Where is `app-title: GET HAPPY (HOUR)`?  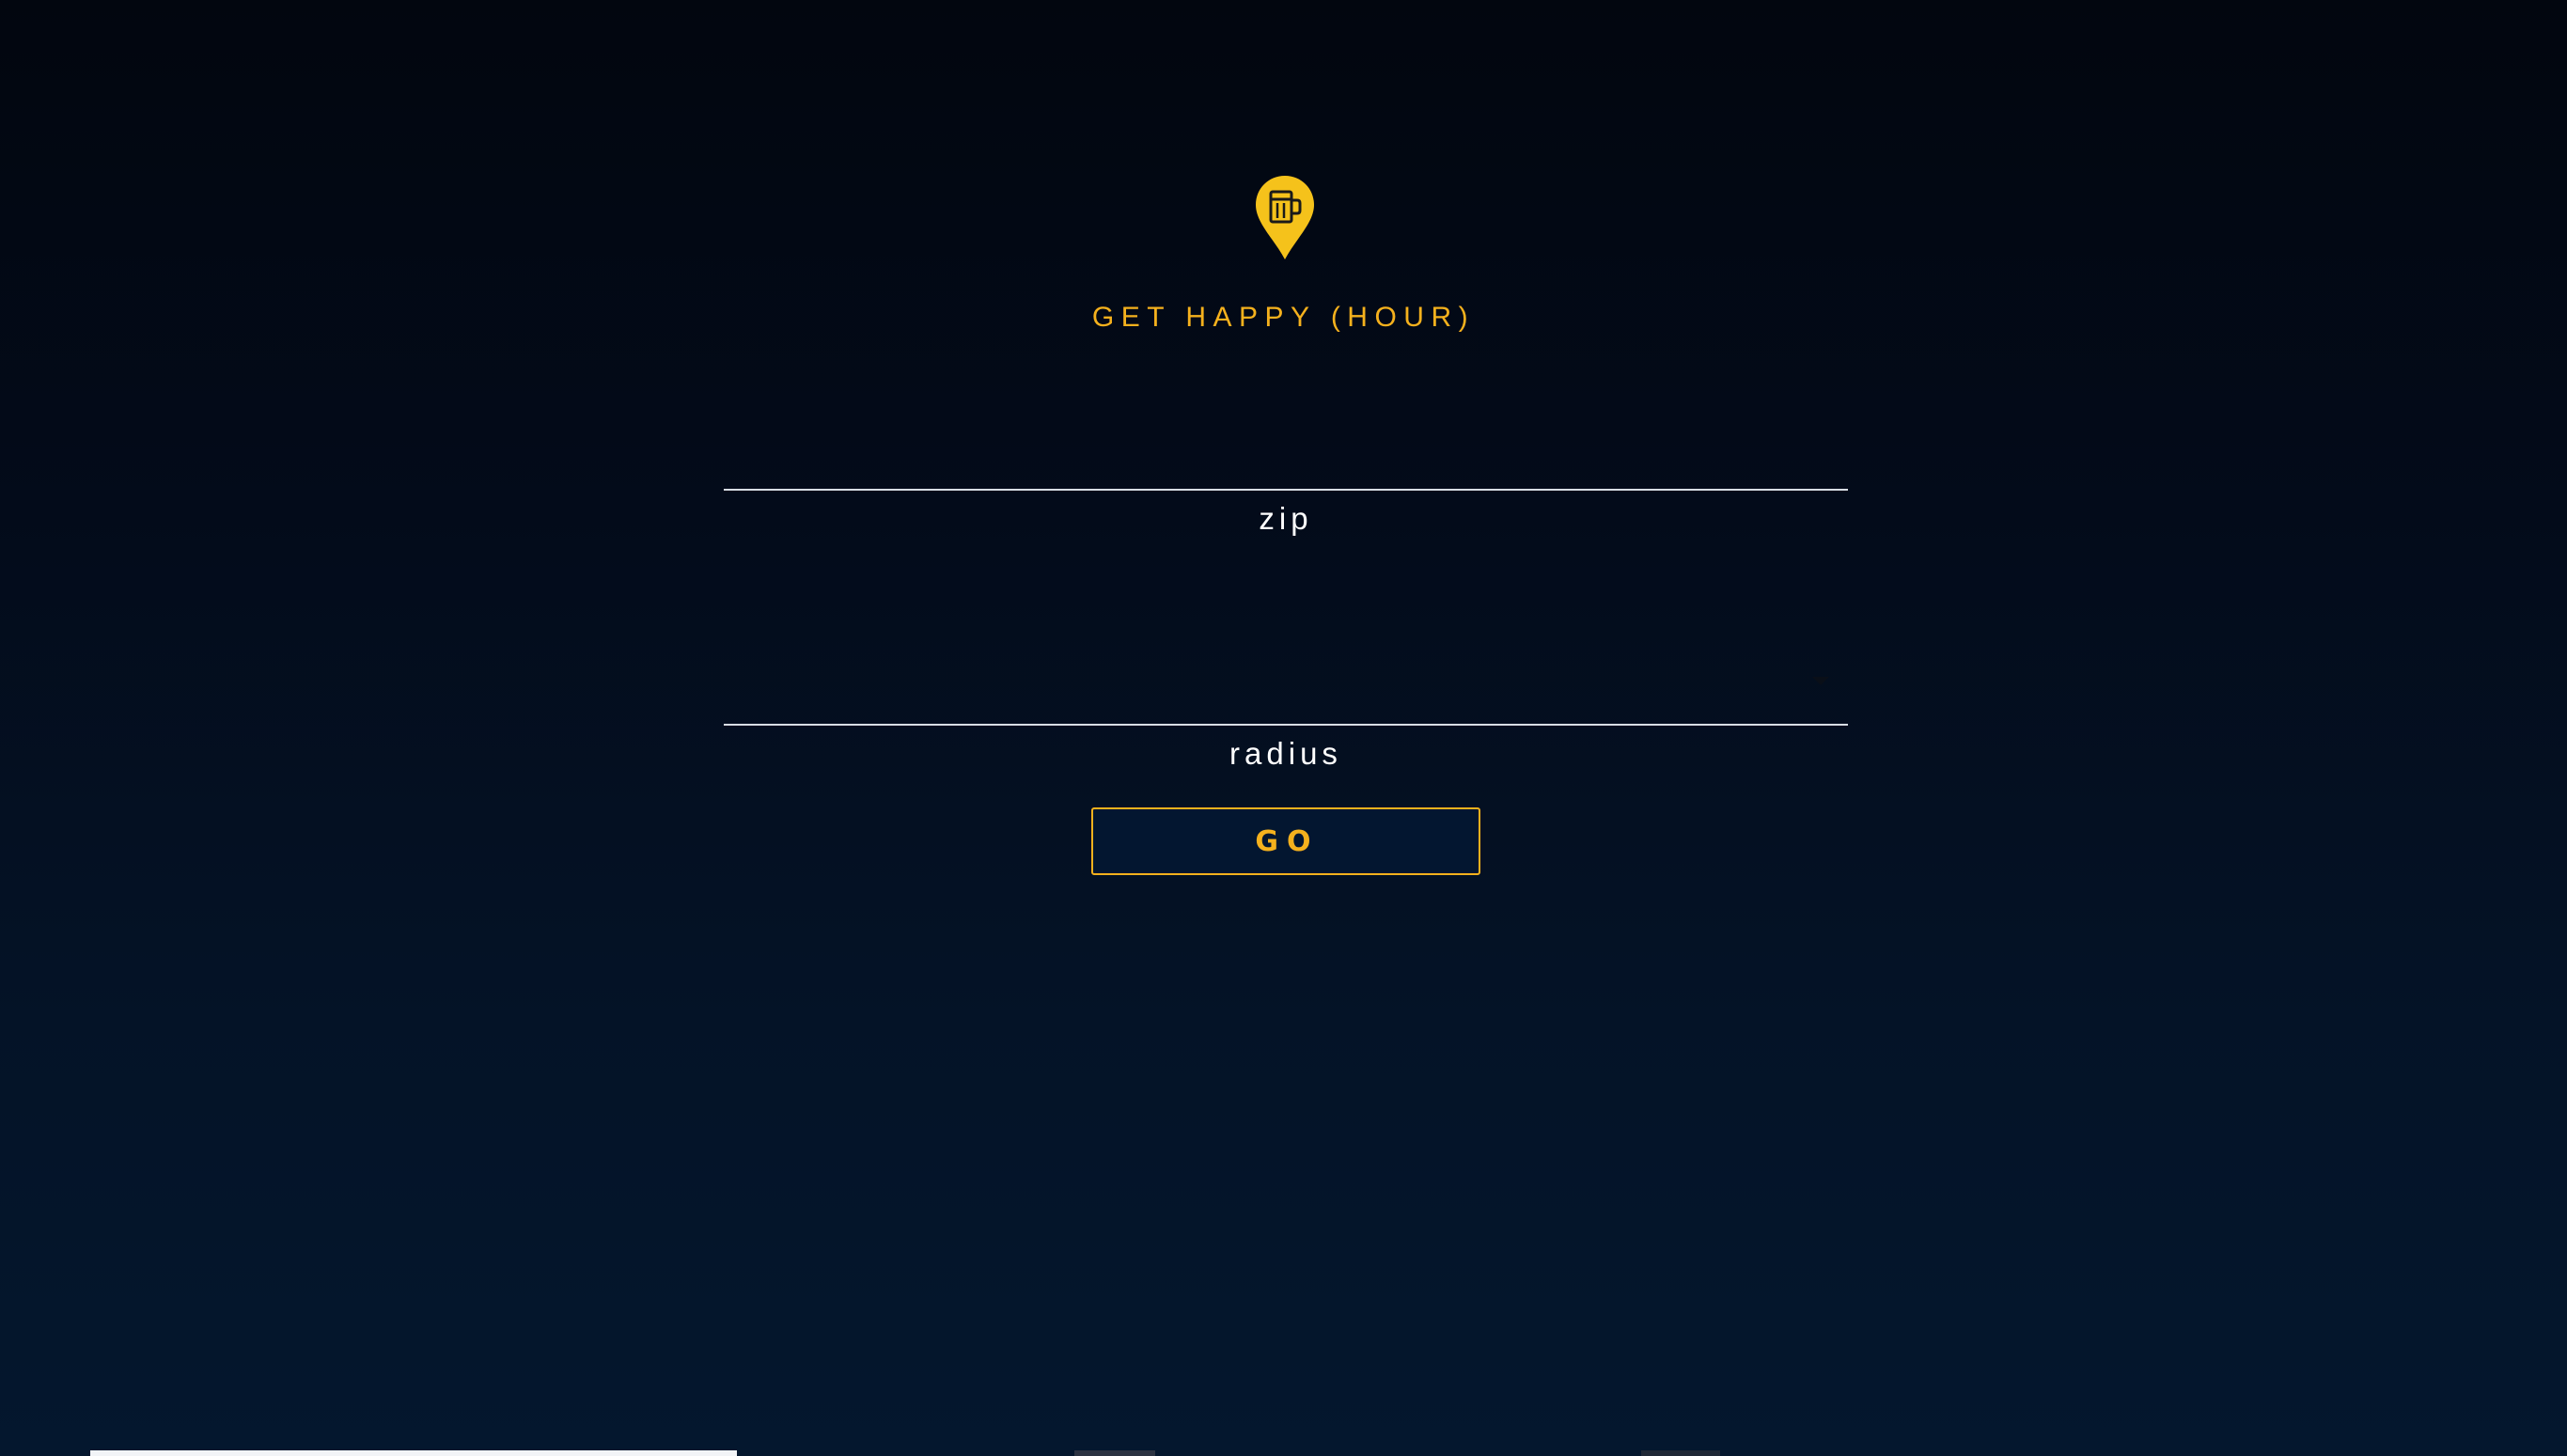
app-title: GET HAPPY (HOUR) is located at coordinates (1283, 318).